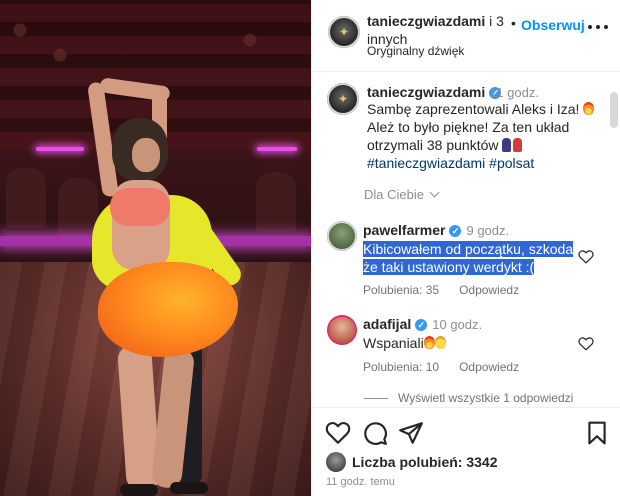  I want to click on caption-username: tanieczgwiazdami, so click(426, 92).